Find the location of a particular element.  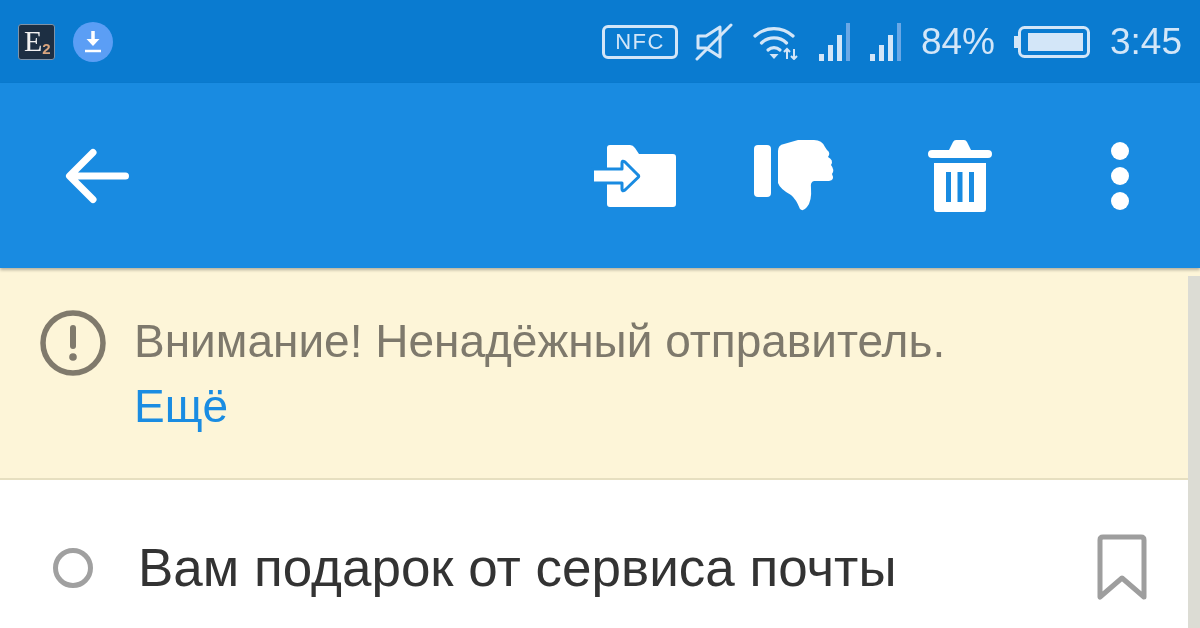

battery-icon is located at coordinates (1052, 41).